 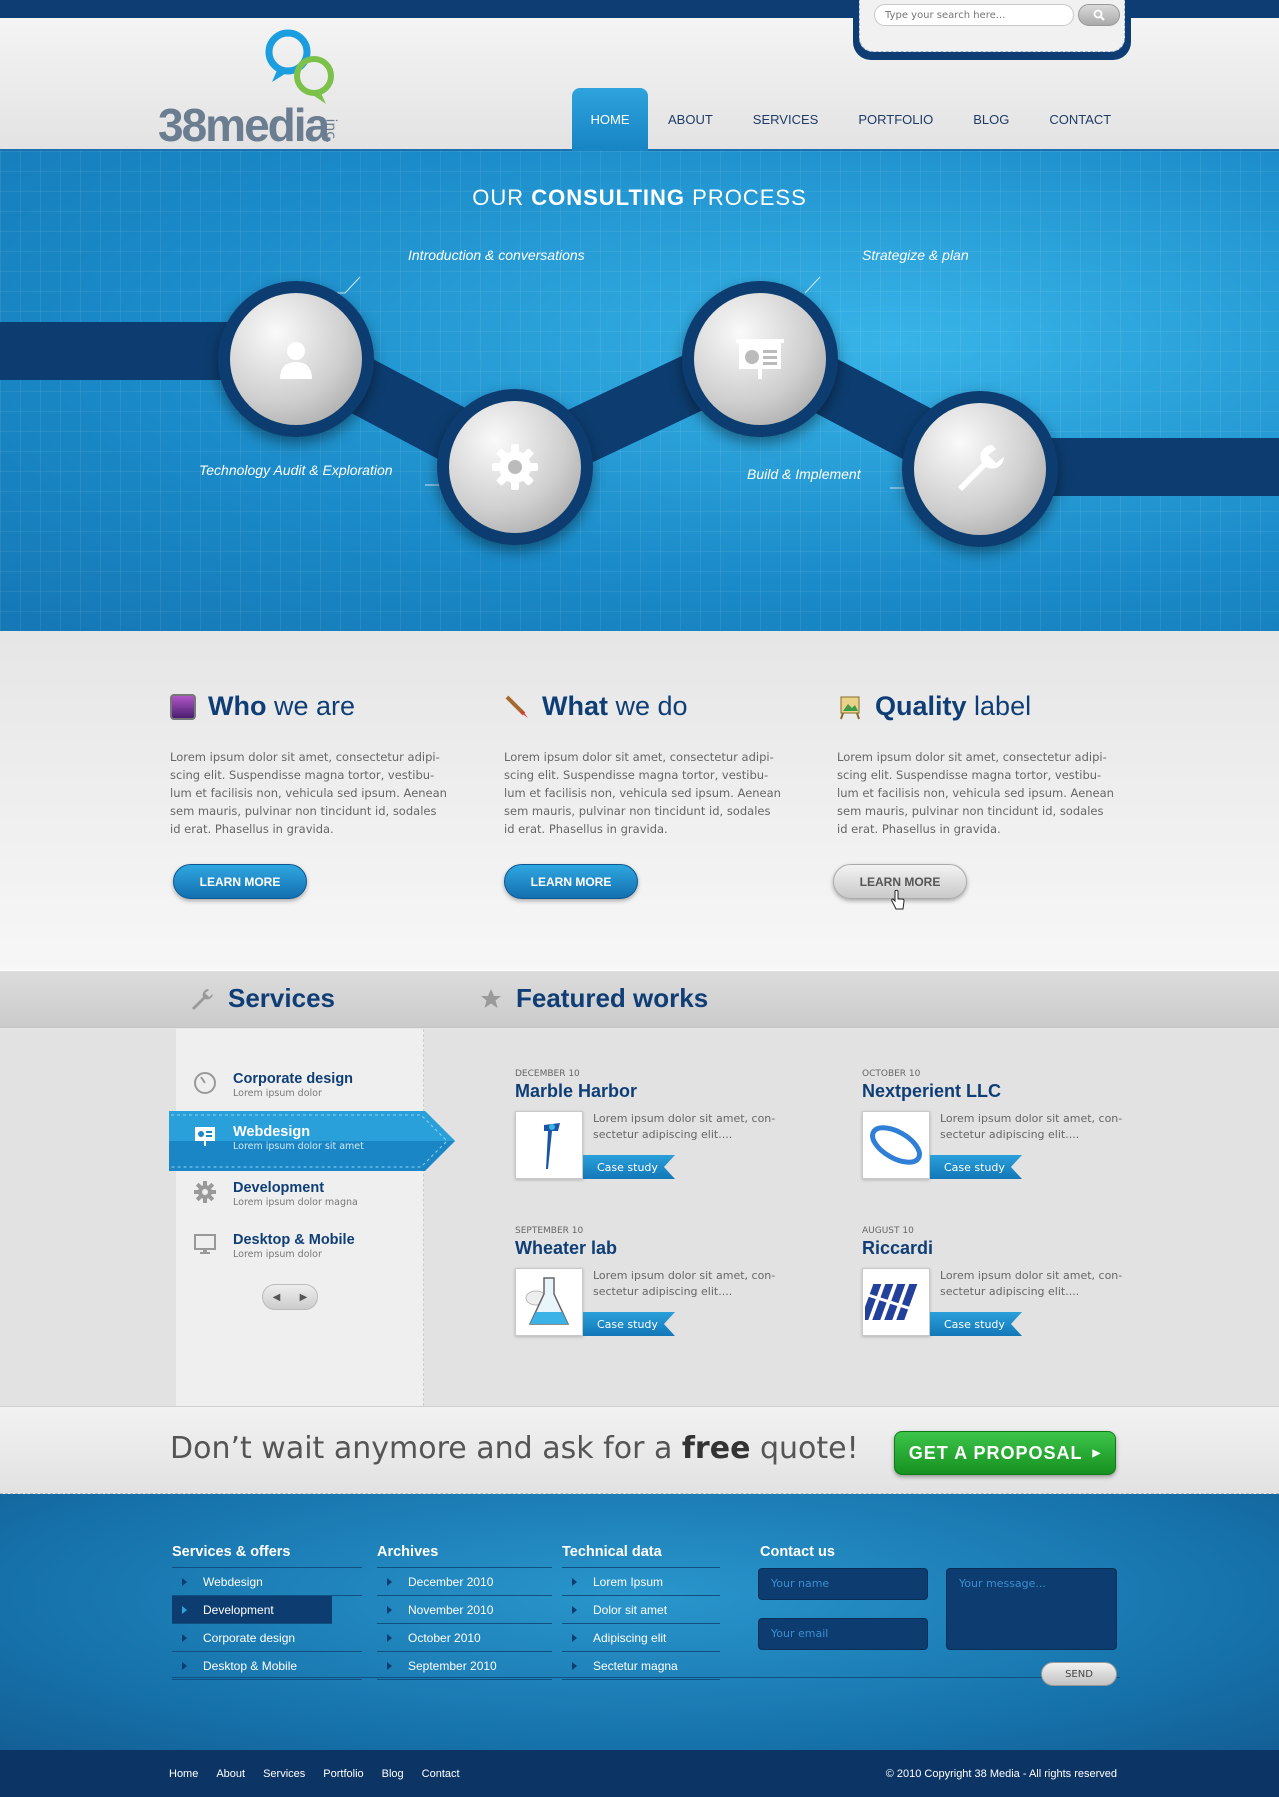 I want to click on bottom-link-home: Home, so click(x=183, y=1774).